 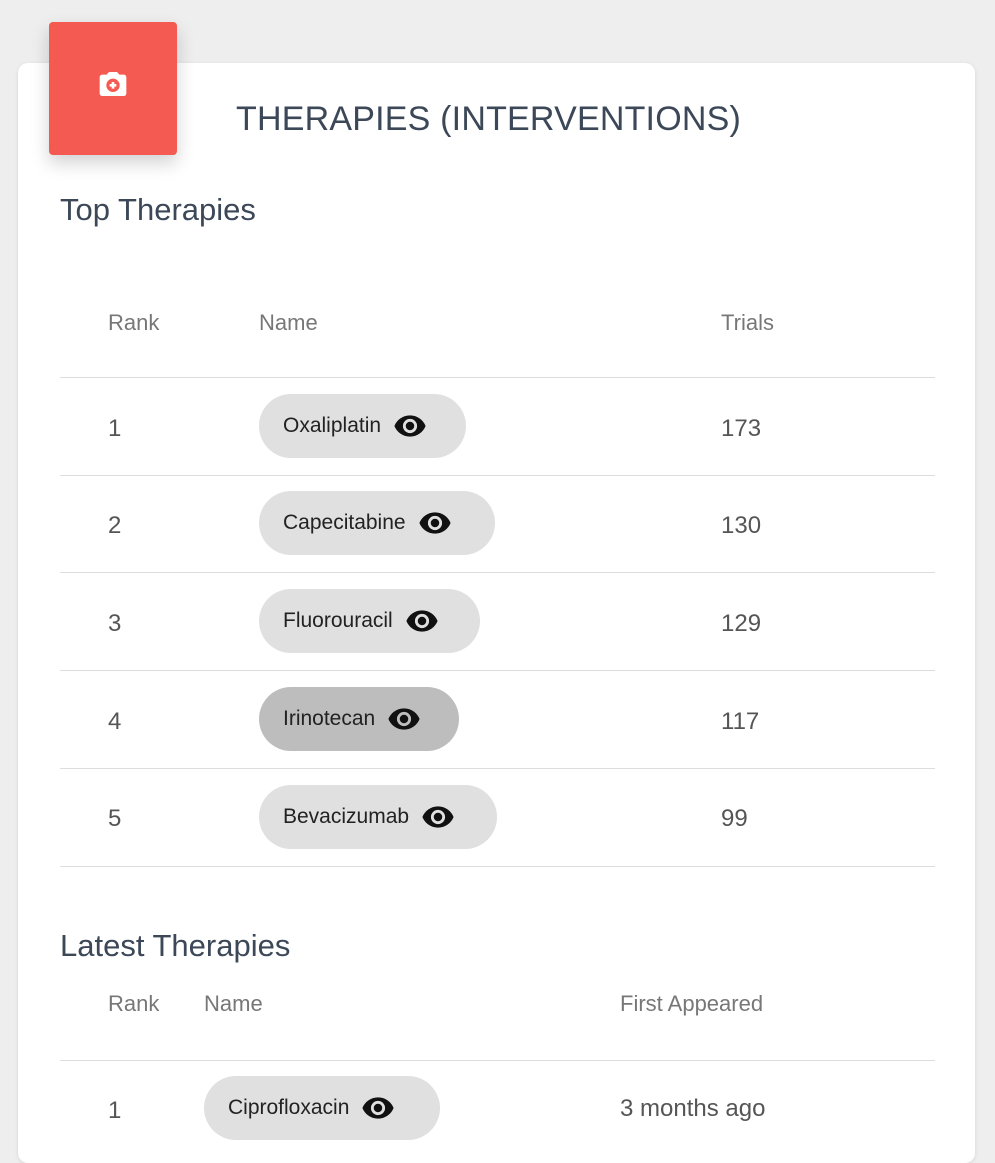 I want to click on latest-col-rank: Rank, so click(x=134, y=1003).